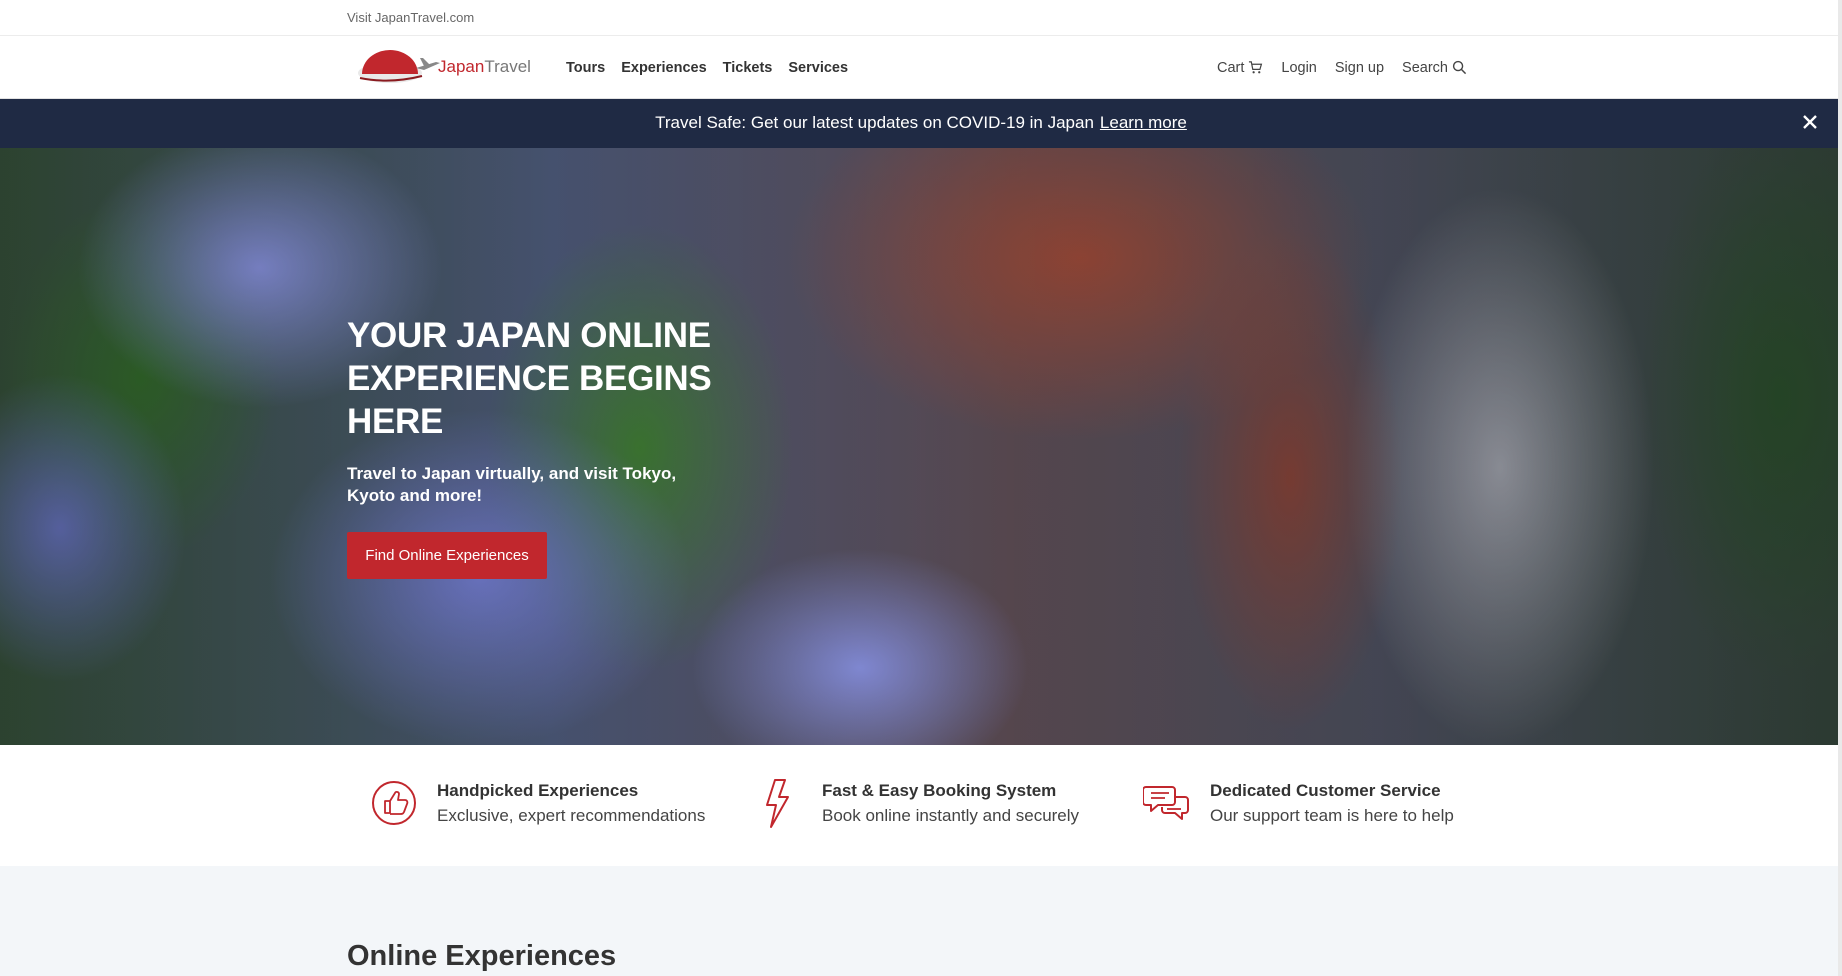 Image resolution: width=1842 pixels, height=976 pixels. I want to click on account-nav: Cart Login Sign up Search, so click(1342, 67).